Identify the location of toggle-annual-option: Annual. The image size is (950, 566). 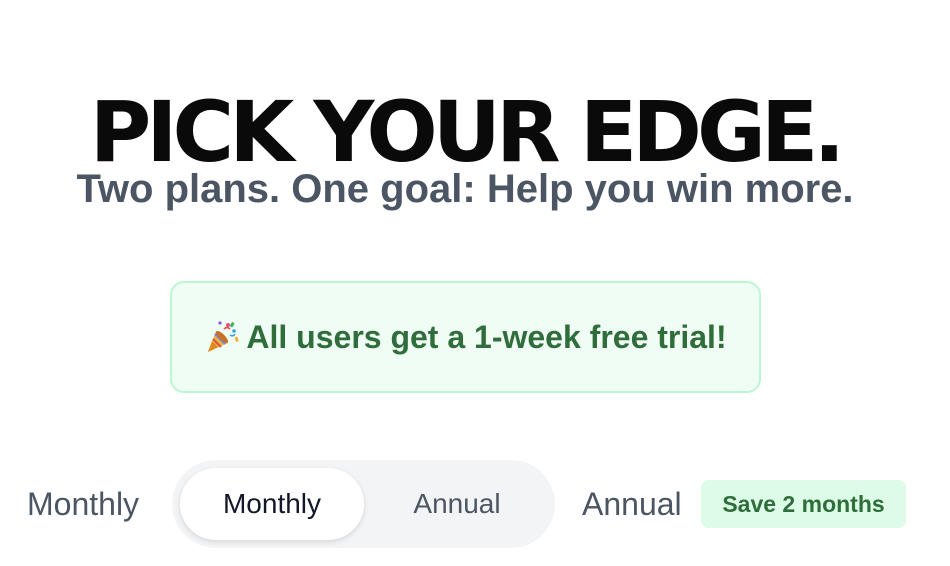
(457, 504).